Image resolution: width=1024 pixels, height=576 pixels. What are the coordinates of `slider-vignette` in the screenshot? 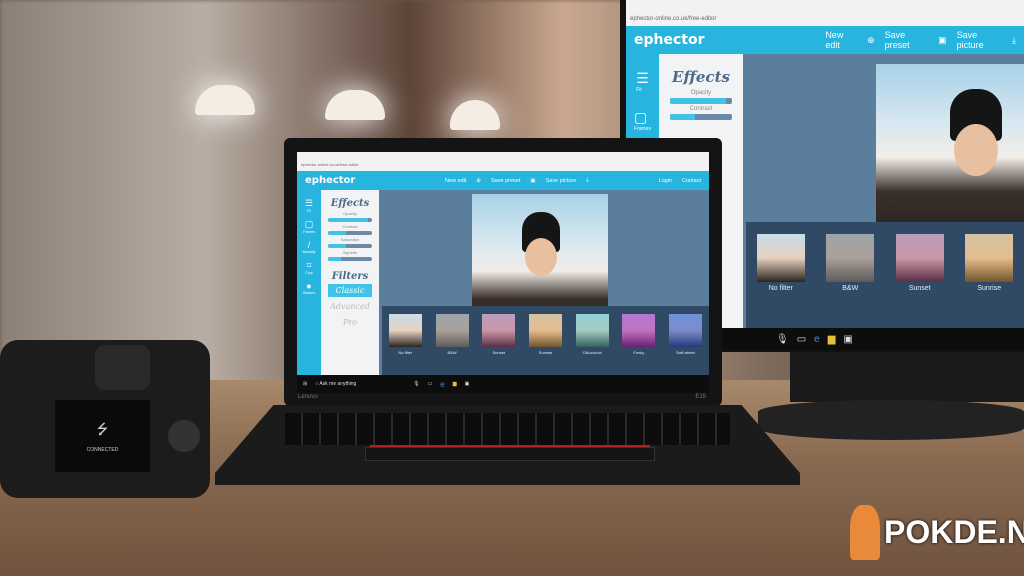 It's located at (350, 259).